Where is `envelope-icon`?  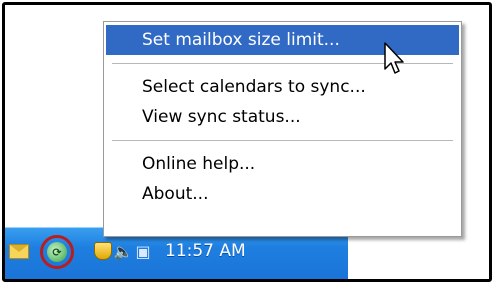
envelope-icon is located at coordinates (19, 251).